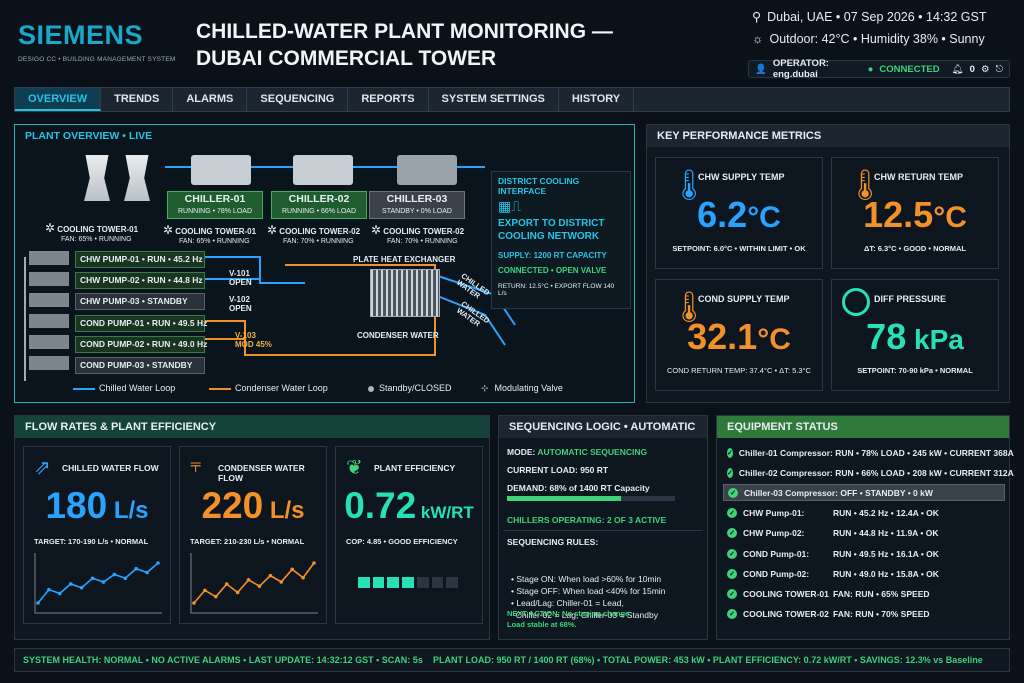  Describe the element at coordinates (864, 533) in the screenshot. I see `equipment-row: ✓ CHW Pump-02: RUN • 44.8 Hz • 11.9A • OK` at that location.